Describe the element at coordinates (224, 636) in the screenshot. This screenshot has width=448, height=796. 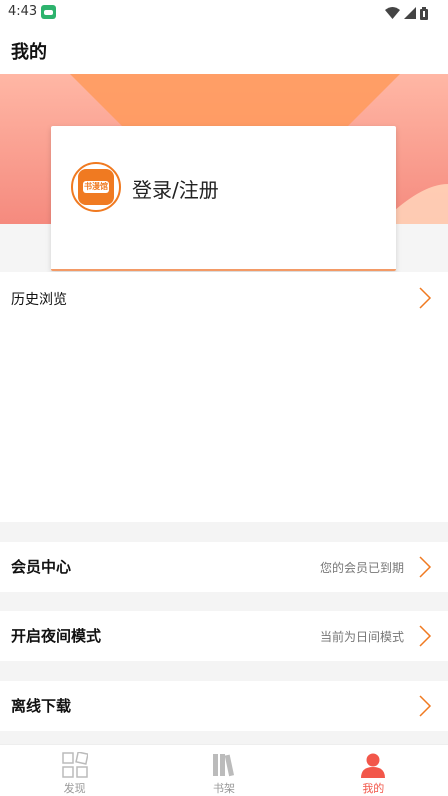
I see `night-mode-row: 开启夜间模式 当前为日间模式` at that location.